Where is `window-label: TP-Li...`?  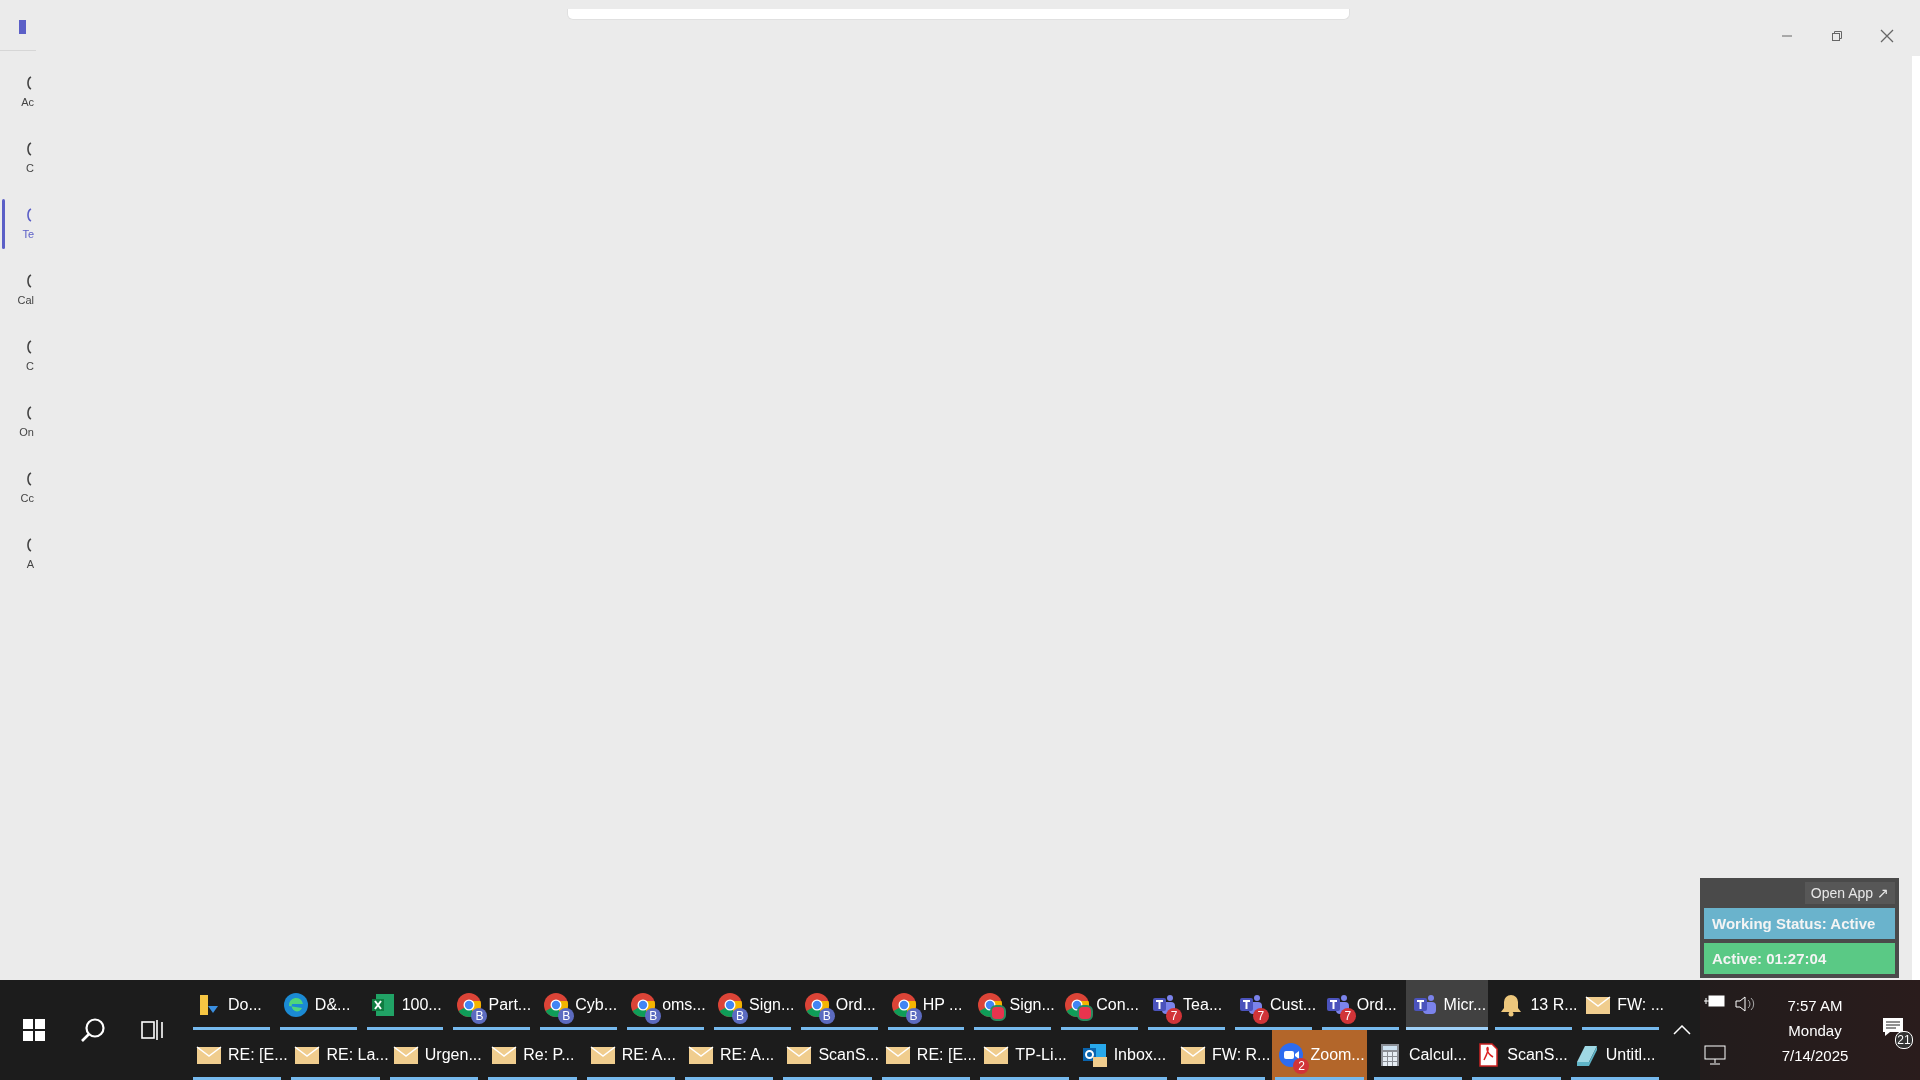
window-label: TP-Li... is located at coordinates (1041, 1055).